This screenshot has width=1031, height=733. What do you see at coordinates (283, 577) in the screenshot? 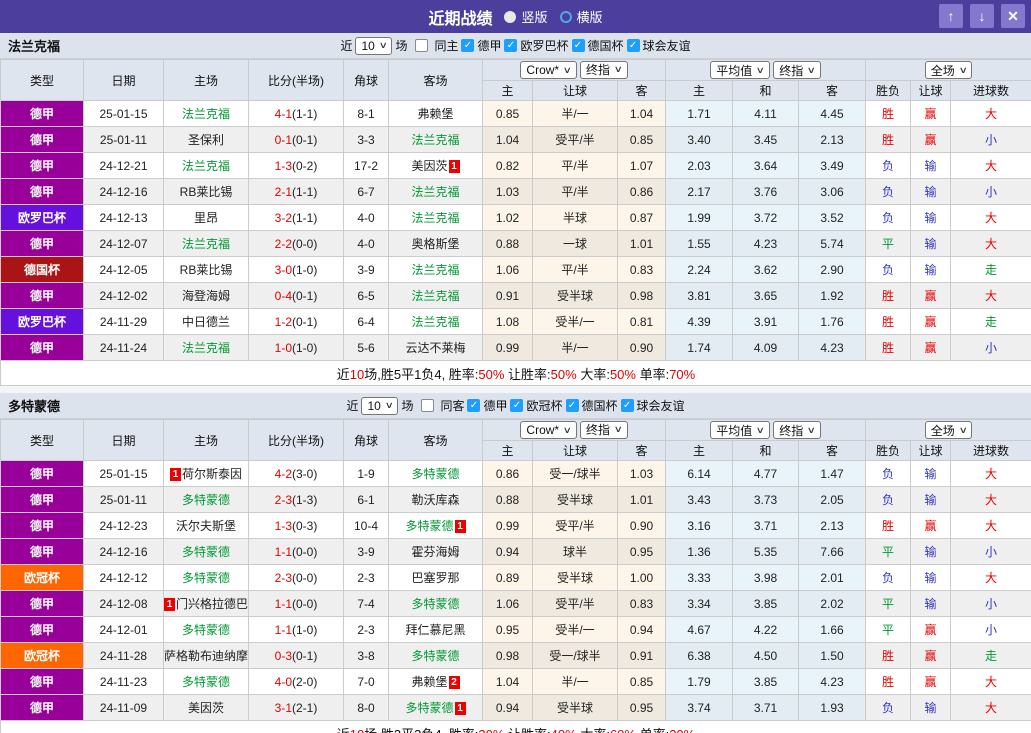
I see `fulltime-score: 2-3` at bounding box center [283, 577].